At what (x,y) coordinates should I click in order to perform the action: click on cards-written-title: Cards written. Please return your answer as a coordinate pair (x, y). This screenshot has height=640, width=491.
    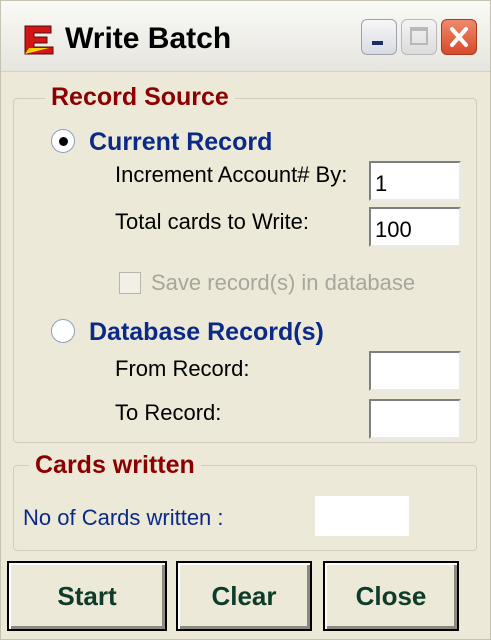
    Looking at the image, I should click on (115, 465).